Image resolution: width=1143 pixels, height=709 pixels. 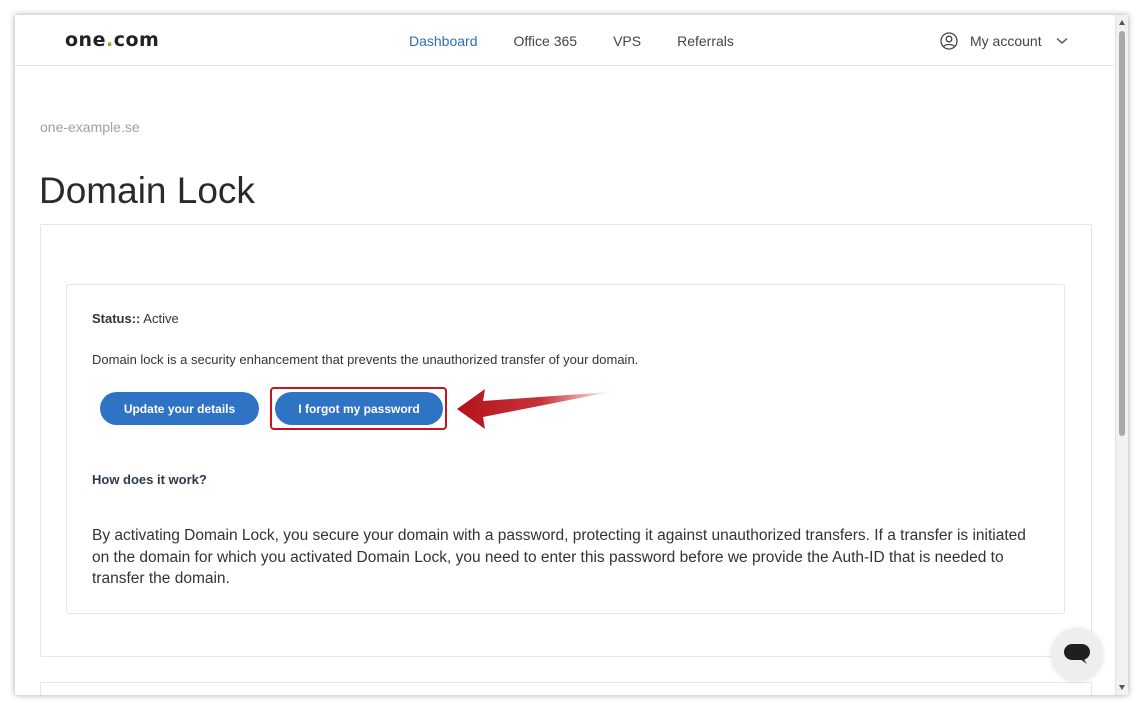 What do you see at coordinates (1006, 41) in the screenshot?
I see `my-account-label: My account` at bounding box center [1006, 41].